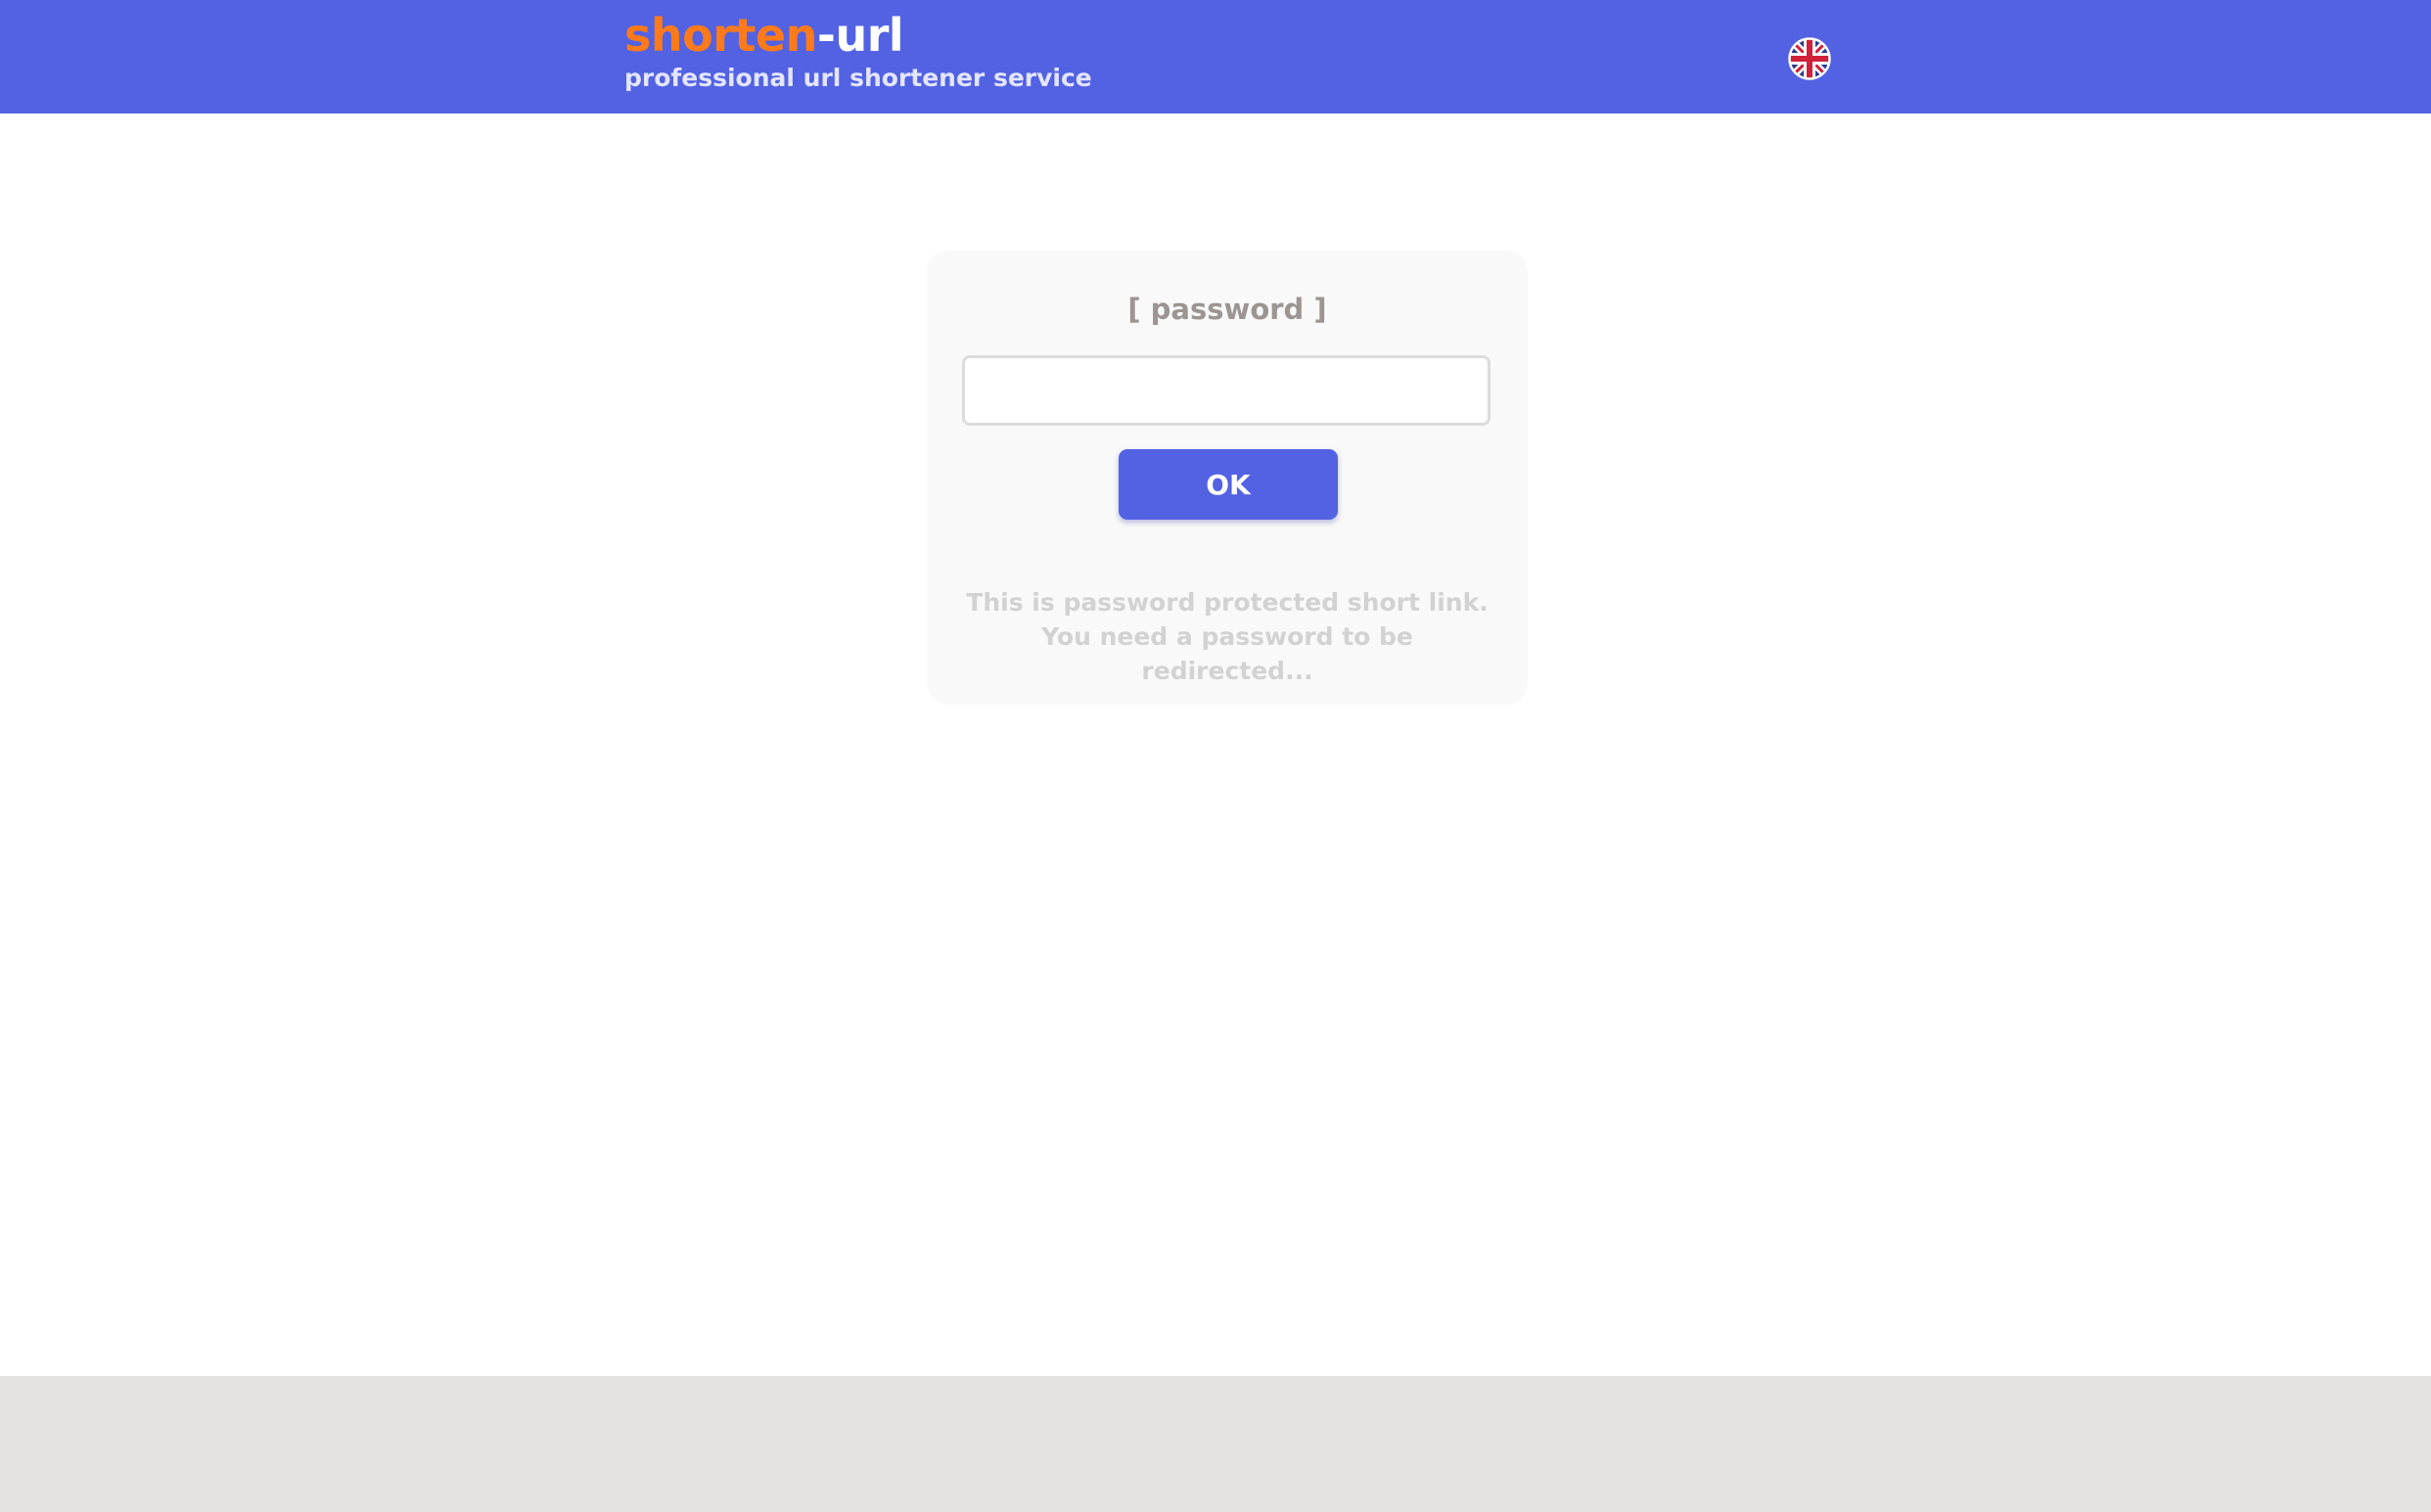 Image resolution: width=2431 pixels, height=1512 pixels. I want to click on uk-flag-icon, so click(1810, 58).